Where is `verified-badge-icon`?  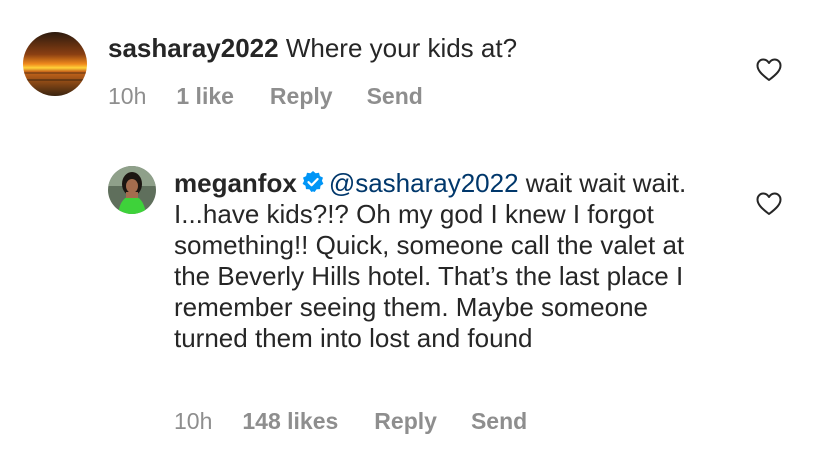
verified-badge-icon is located at coordinates (313, 181).